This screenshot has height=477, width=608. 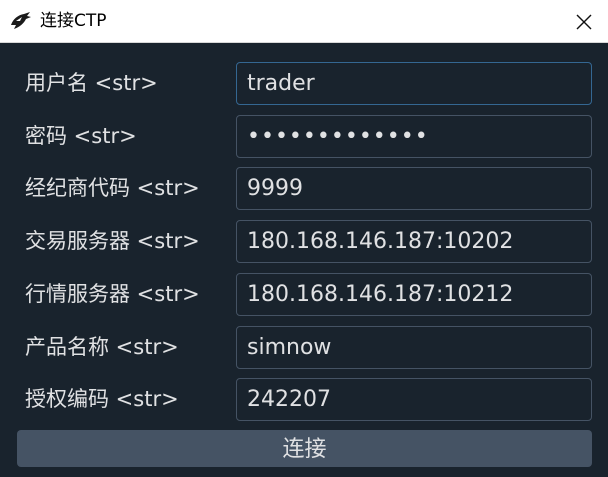 I want to click on close-icon, so click(x=584, y=22).